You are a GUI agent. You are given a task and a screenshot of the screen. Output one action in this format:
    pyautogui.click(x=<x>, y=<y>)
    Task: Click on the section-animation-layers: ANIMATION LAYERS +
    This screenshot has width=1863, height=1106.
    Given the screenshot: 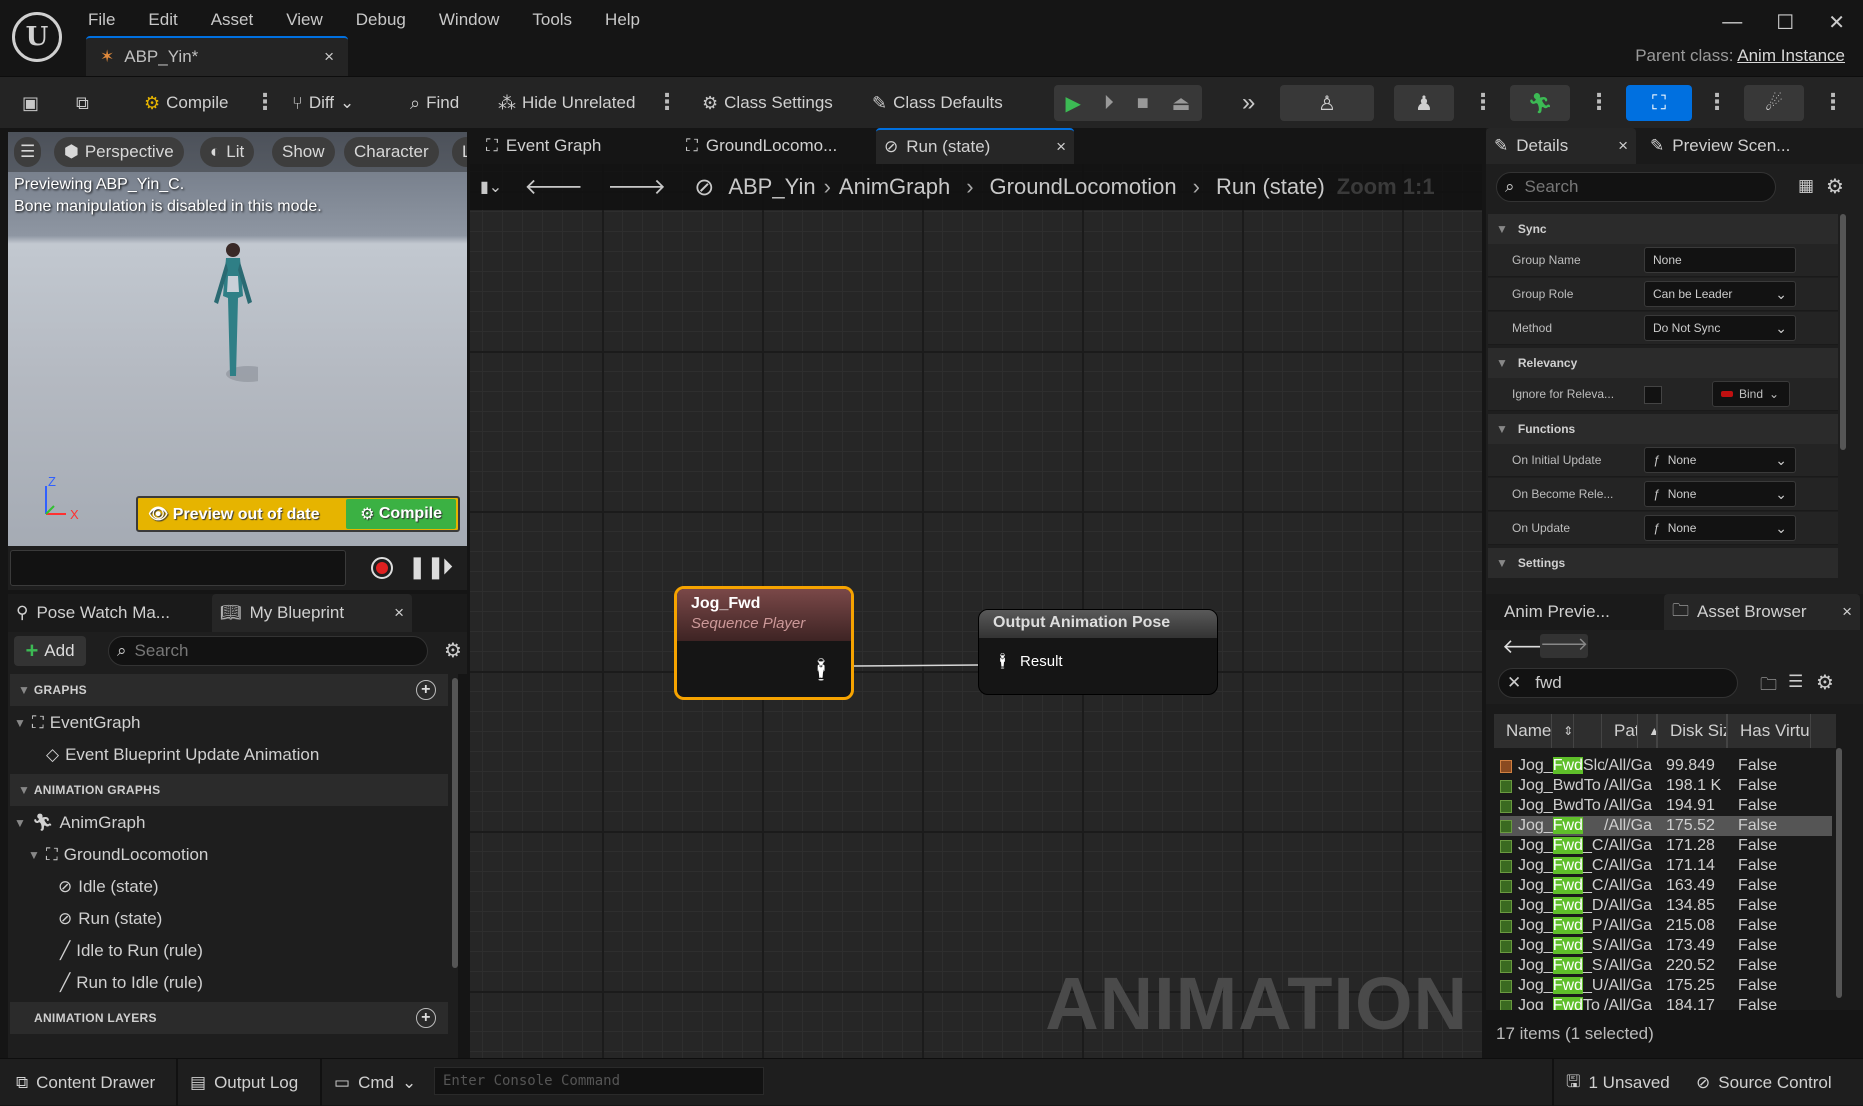 What is the action you would take?
    pyautogui.click(x=229, y=1018)
    